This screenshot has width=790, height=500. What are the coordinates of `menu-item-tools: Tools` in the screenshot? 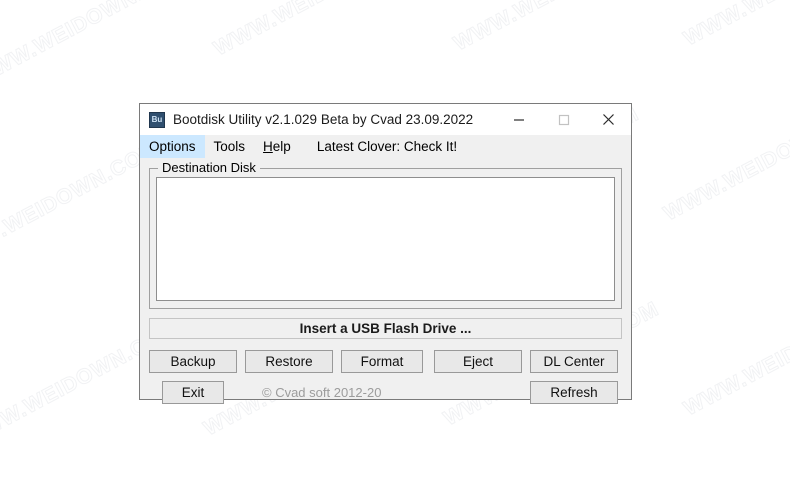 It's located at (230, 146).